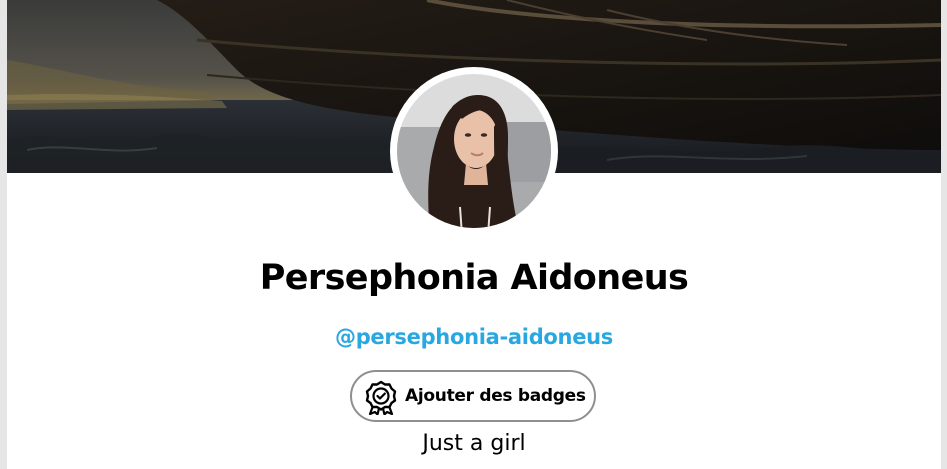  Describe the element at coordinates (474, 151) in the screenshot. I see `avatar` at that location.